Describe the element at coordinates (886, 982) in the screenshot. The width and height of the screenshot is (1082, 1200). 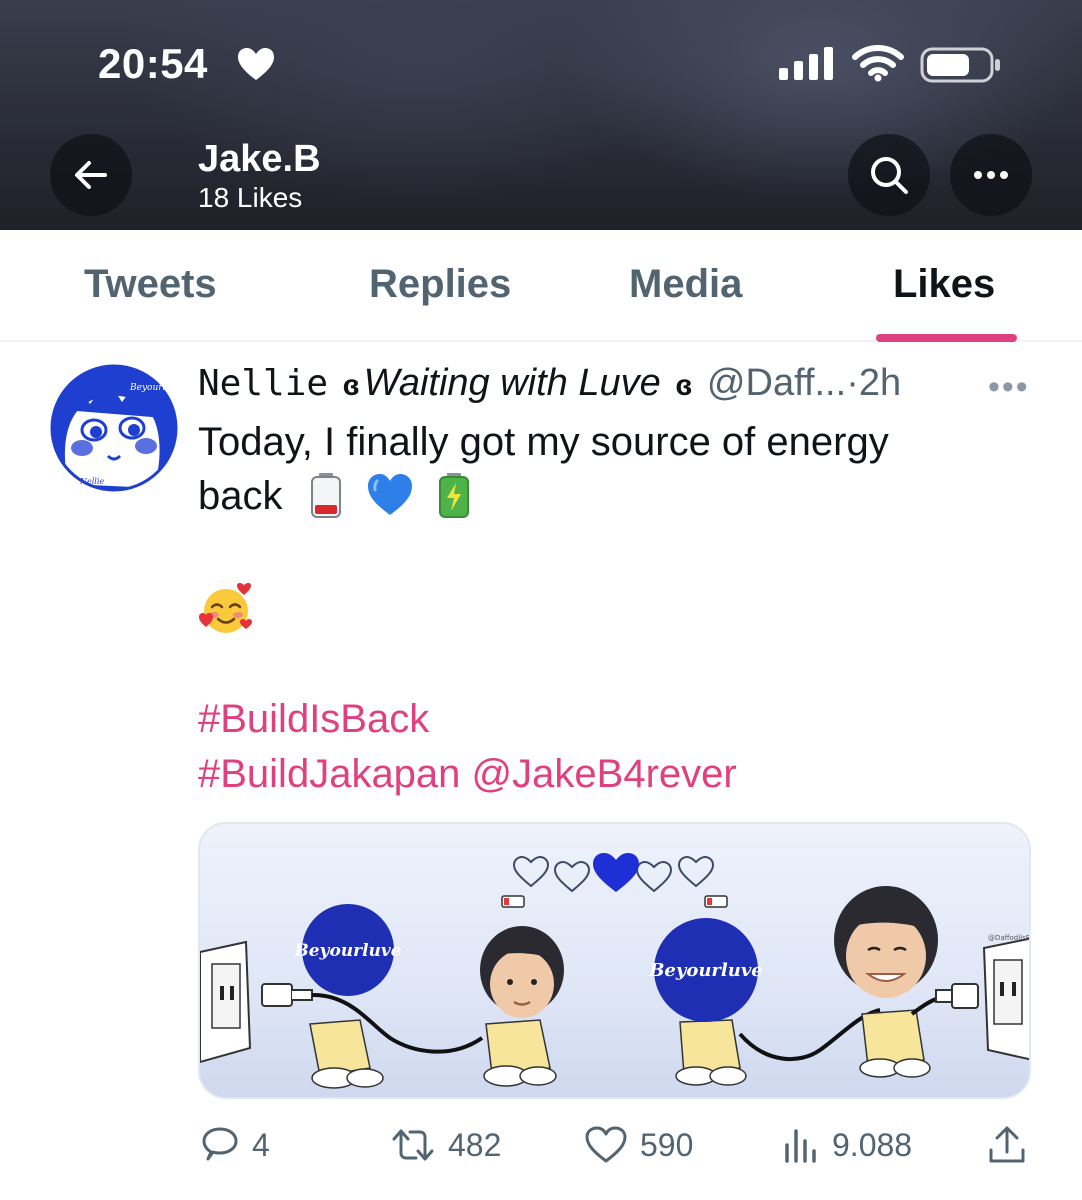
I see `right-figure` at that location.